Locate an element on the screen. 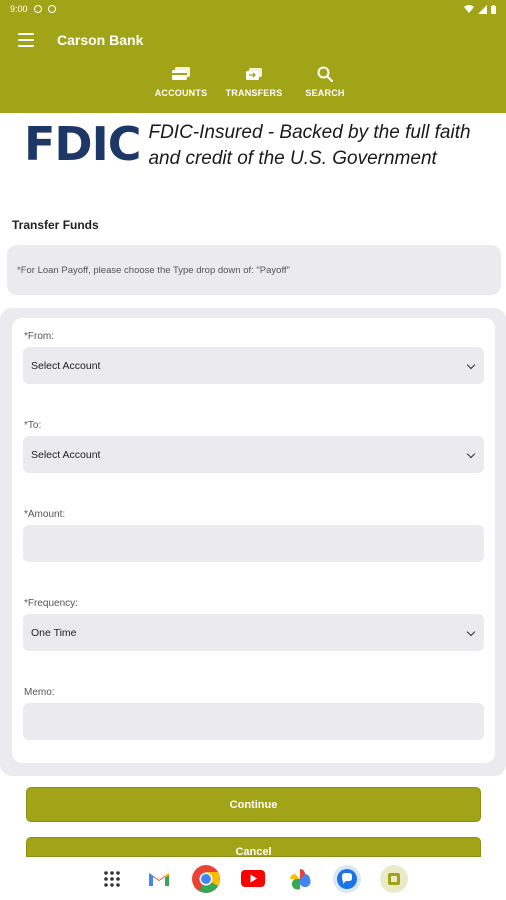 The image size is (506, 900). fdic-line-2: and credit of the U.S. Government is located at coordinates (292, 158).